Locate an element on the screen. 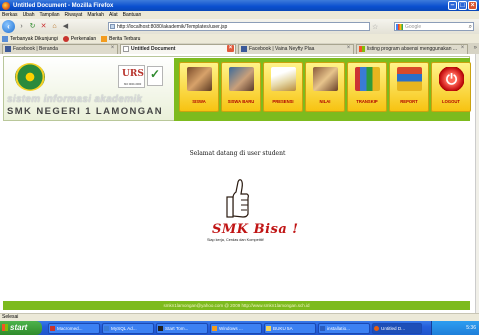 Image resolution: width=479 pixels, height=335 pixels. grades-icon is located at coordinates (325, 79).